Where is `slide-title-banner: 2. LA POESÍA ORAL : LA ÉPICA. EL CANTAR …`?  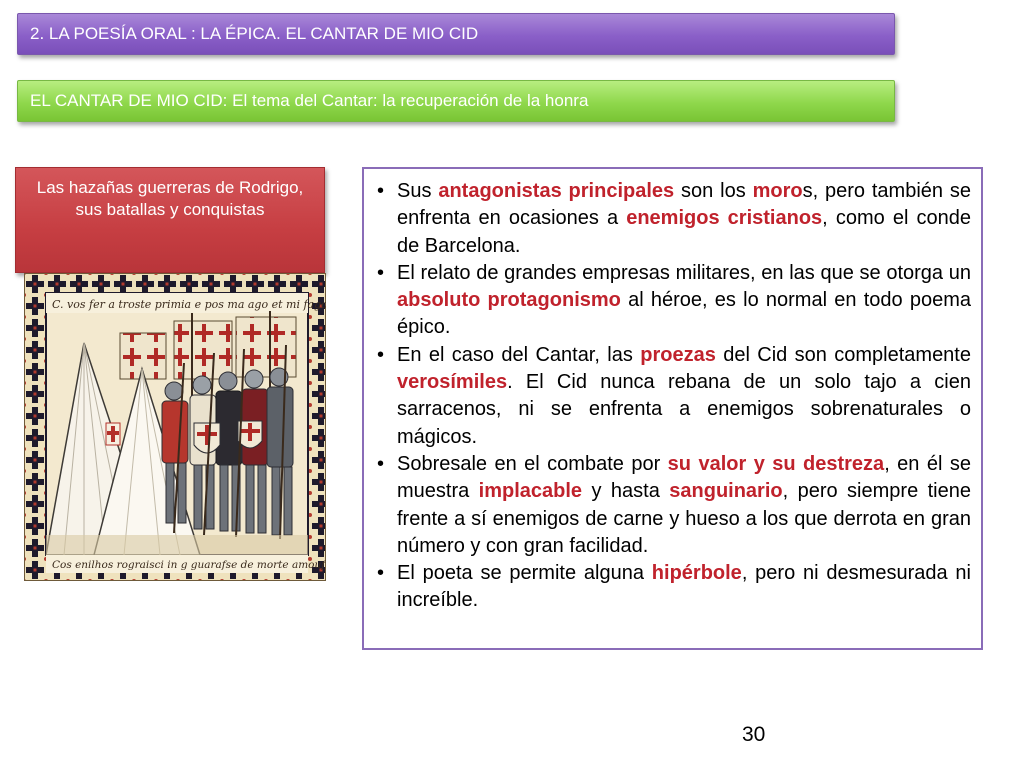
slide-title-banner: 2. LA POESÍA ORAL : LA ÉPICA. EL CANTAR … is located at coordinates (456, 34).